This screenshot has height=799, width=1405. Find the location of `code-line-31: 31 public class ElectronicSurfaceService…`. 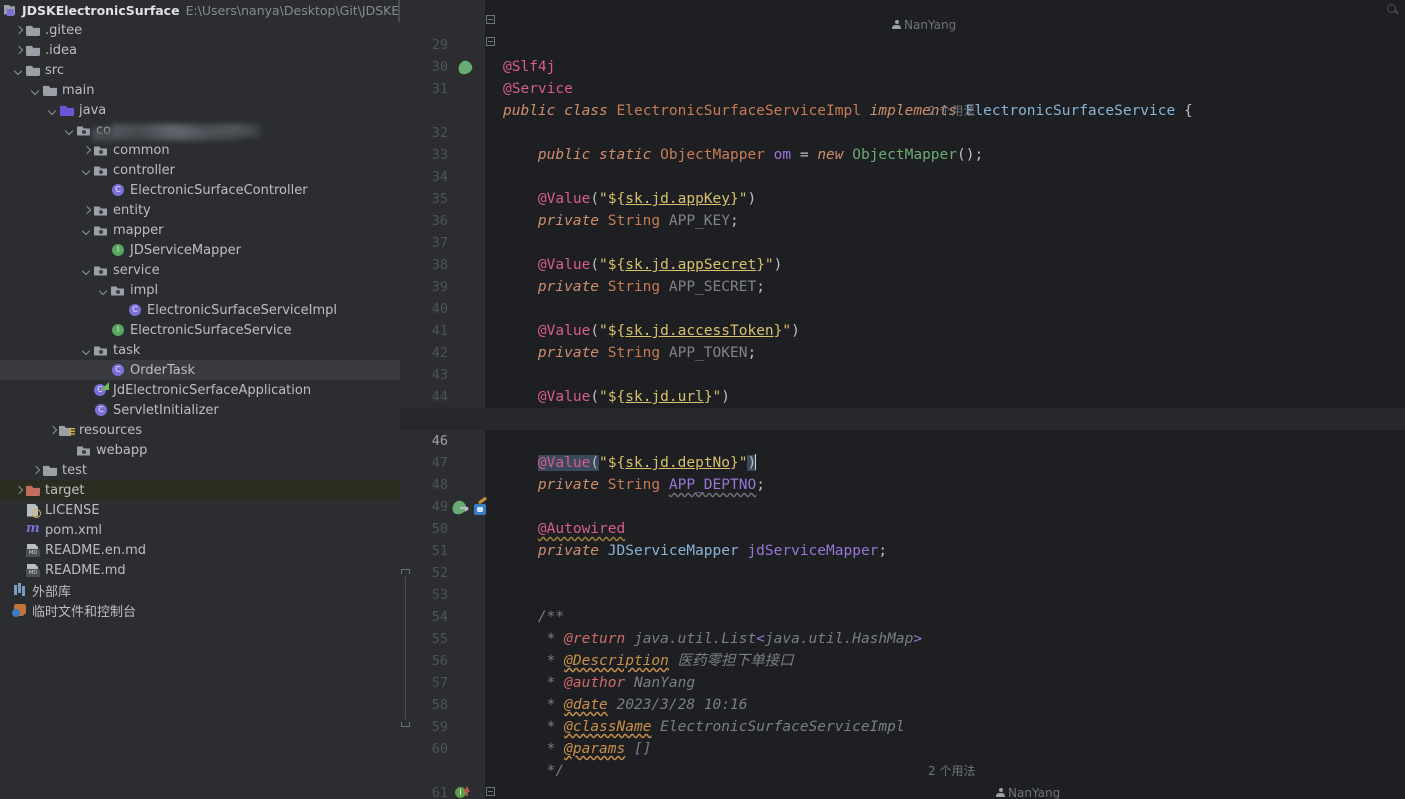

code-line-31: 31 public class ElectronicSurfaceService… is located at coordinates (902, 87).